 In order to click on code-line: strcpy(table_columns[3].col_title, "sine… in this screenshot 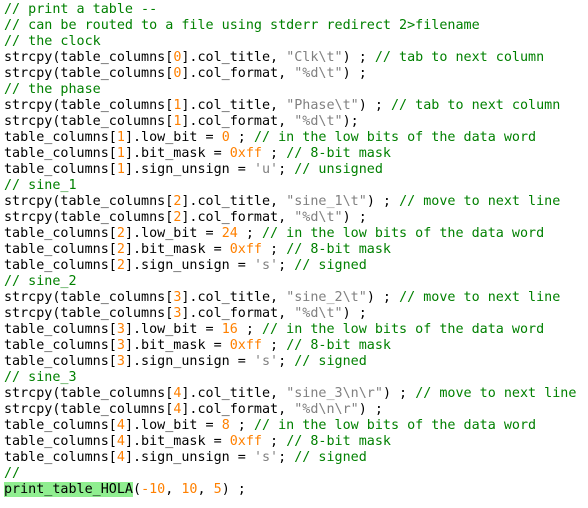, I will do `click(296, 298)`.